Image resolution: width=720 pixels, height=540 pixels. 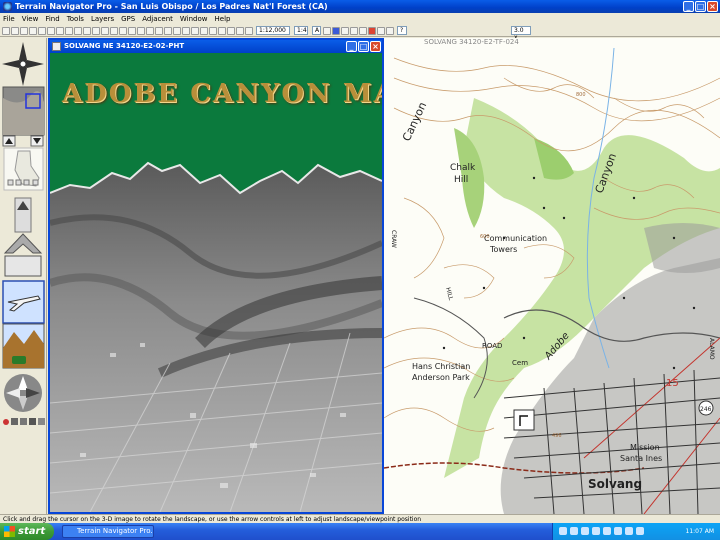 What do you see at coordinates (327, 30) in the screenshot?
I see `contour-icon` at bounding box center [327, 30].